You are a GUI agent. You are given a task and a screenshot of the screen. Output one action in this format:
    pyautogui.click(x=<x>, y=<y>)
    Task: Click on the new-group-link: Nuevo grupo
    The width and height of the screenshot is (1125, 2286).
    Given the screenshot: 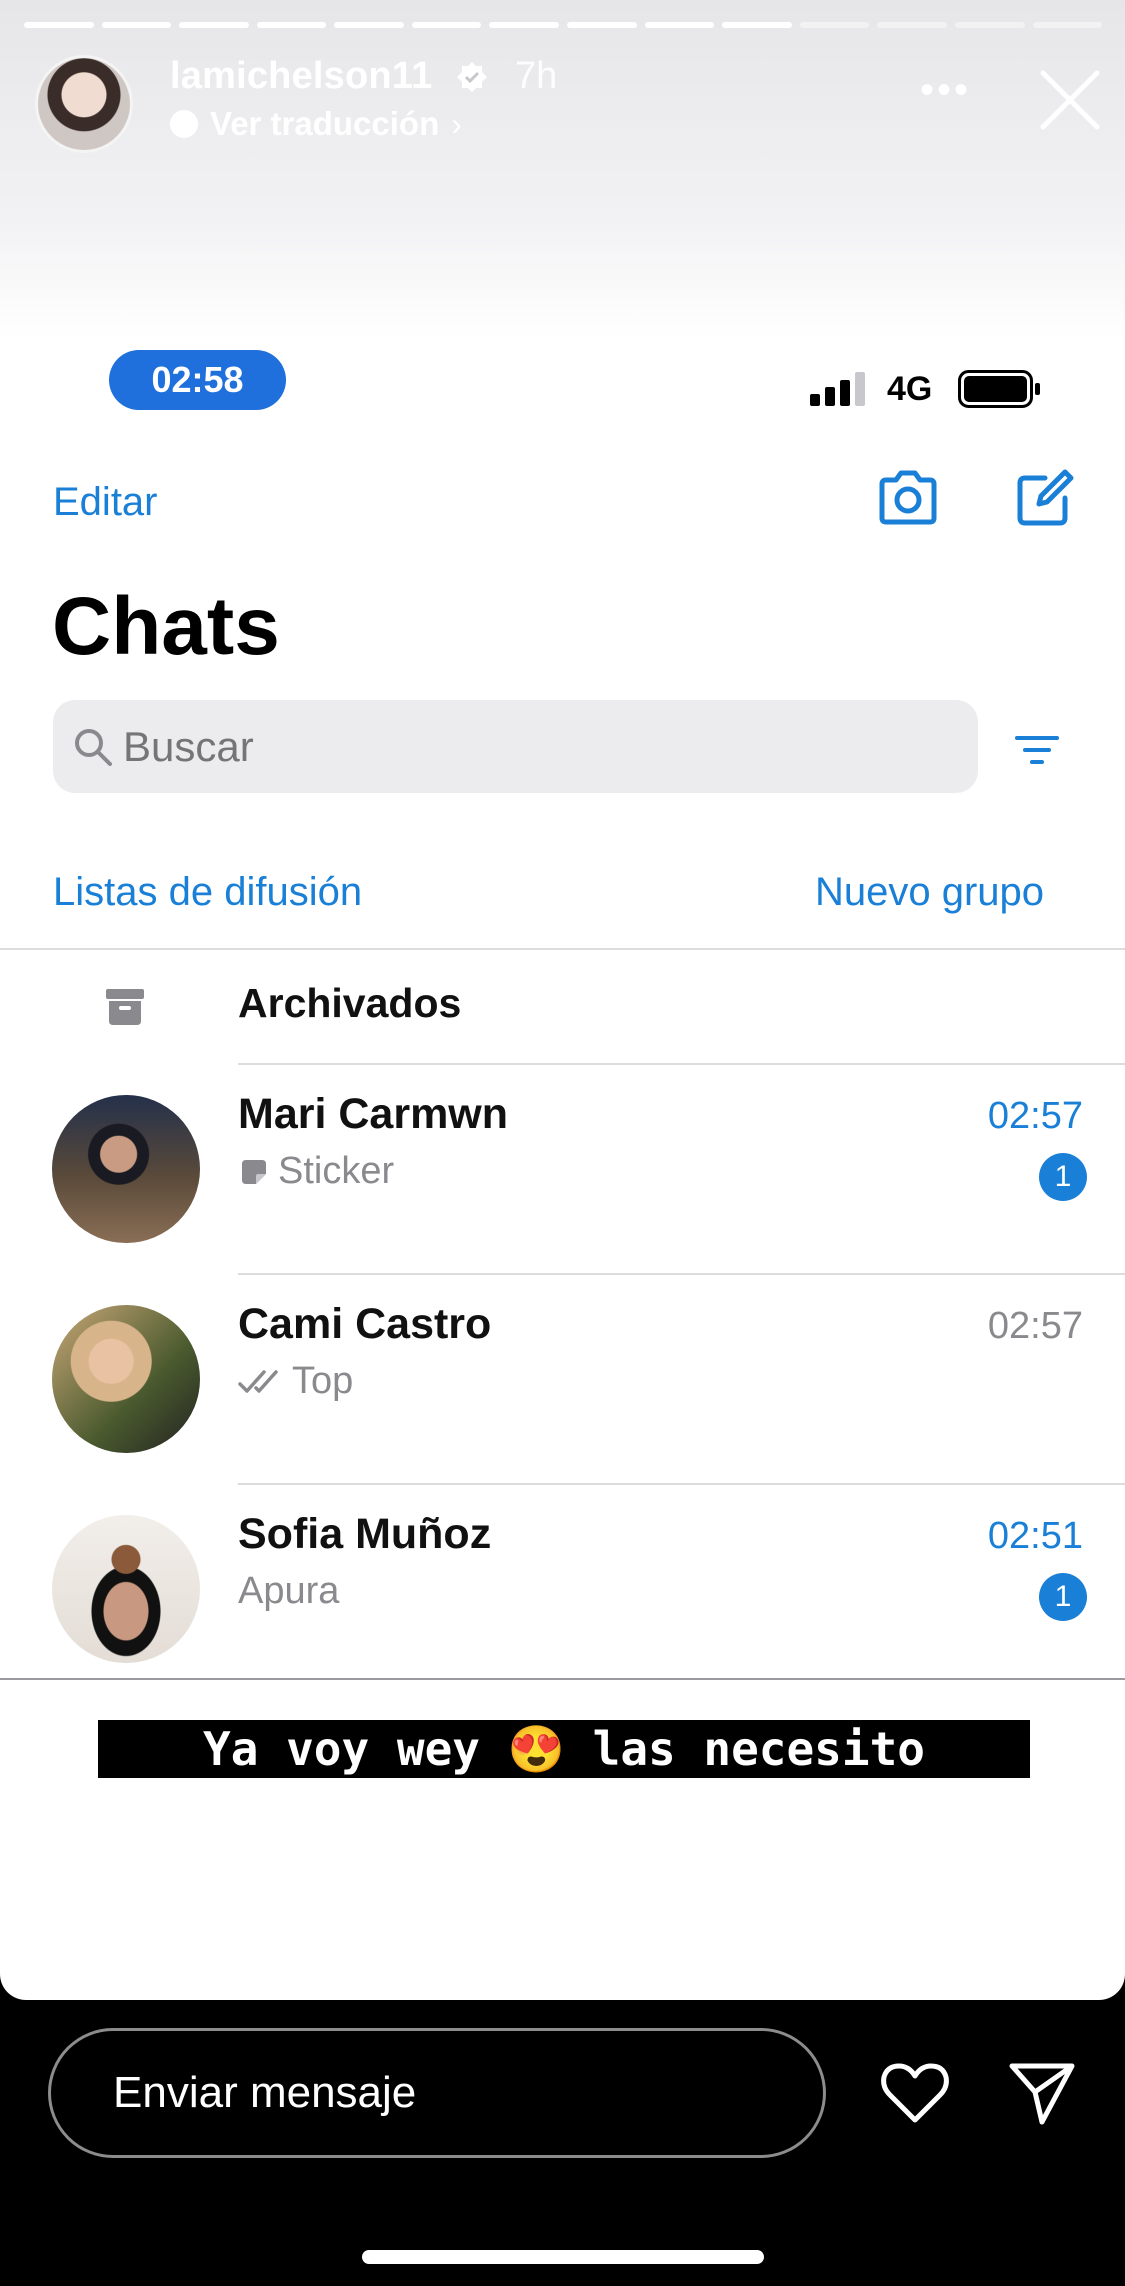 What is the action you would take?
    pyautogui.click(x=929, y=892)
    